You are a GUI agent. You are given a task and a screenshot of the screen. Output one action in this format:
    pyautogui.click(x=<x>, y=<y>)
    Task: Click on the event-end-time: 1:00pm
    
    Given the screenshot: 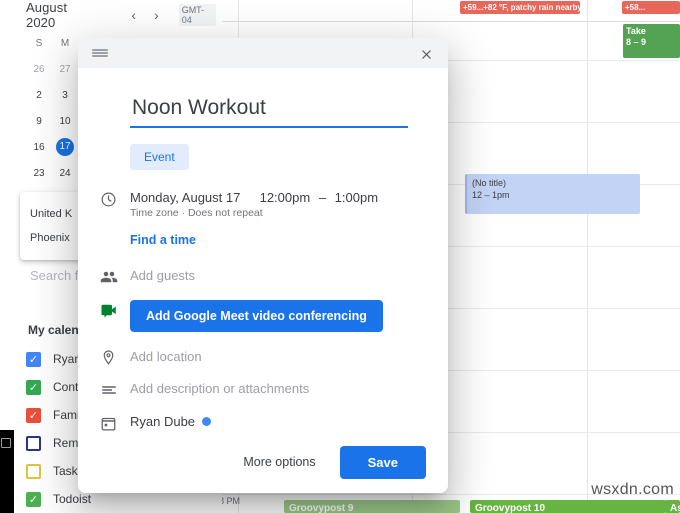 What is the action you would take?
    pyautogui.click(x=356, y=197)
    